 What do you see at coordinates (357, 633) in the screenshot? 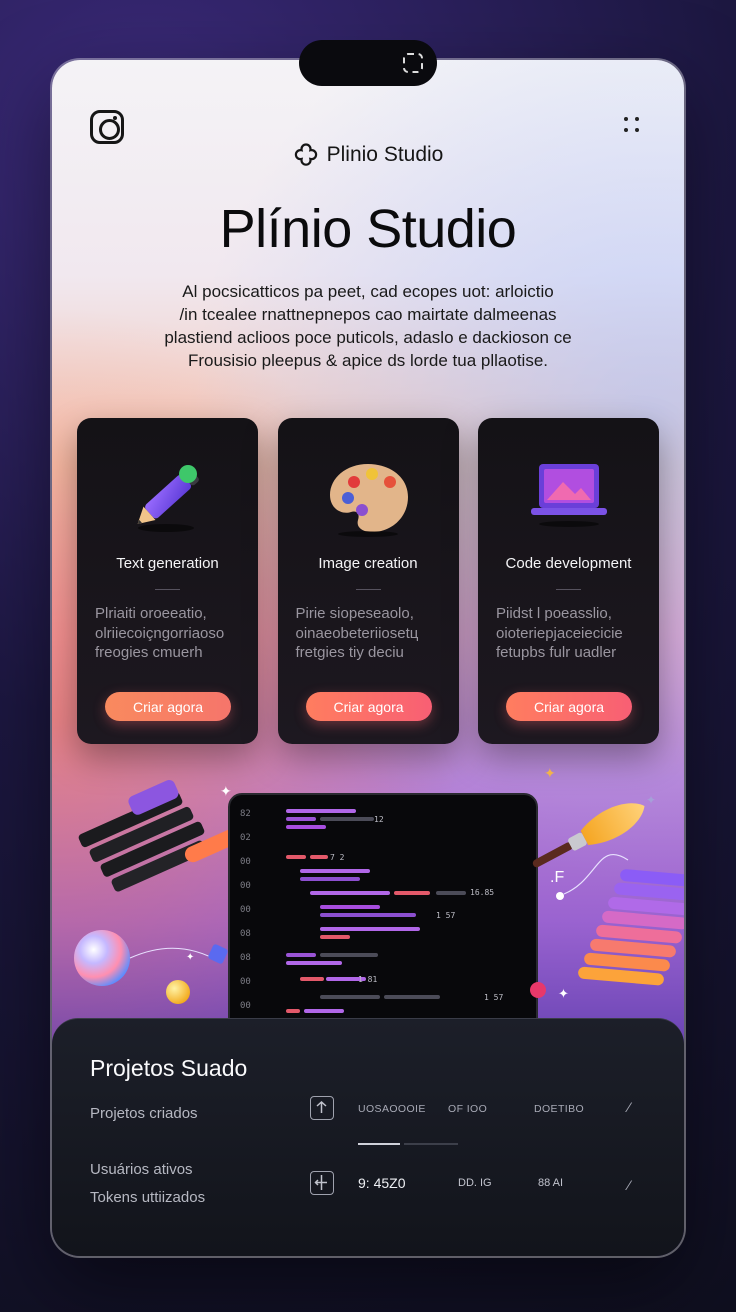
I see `card-description-line: oinaeobeteriiosetц` at bounding box center [357, 633].